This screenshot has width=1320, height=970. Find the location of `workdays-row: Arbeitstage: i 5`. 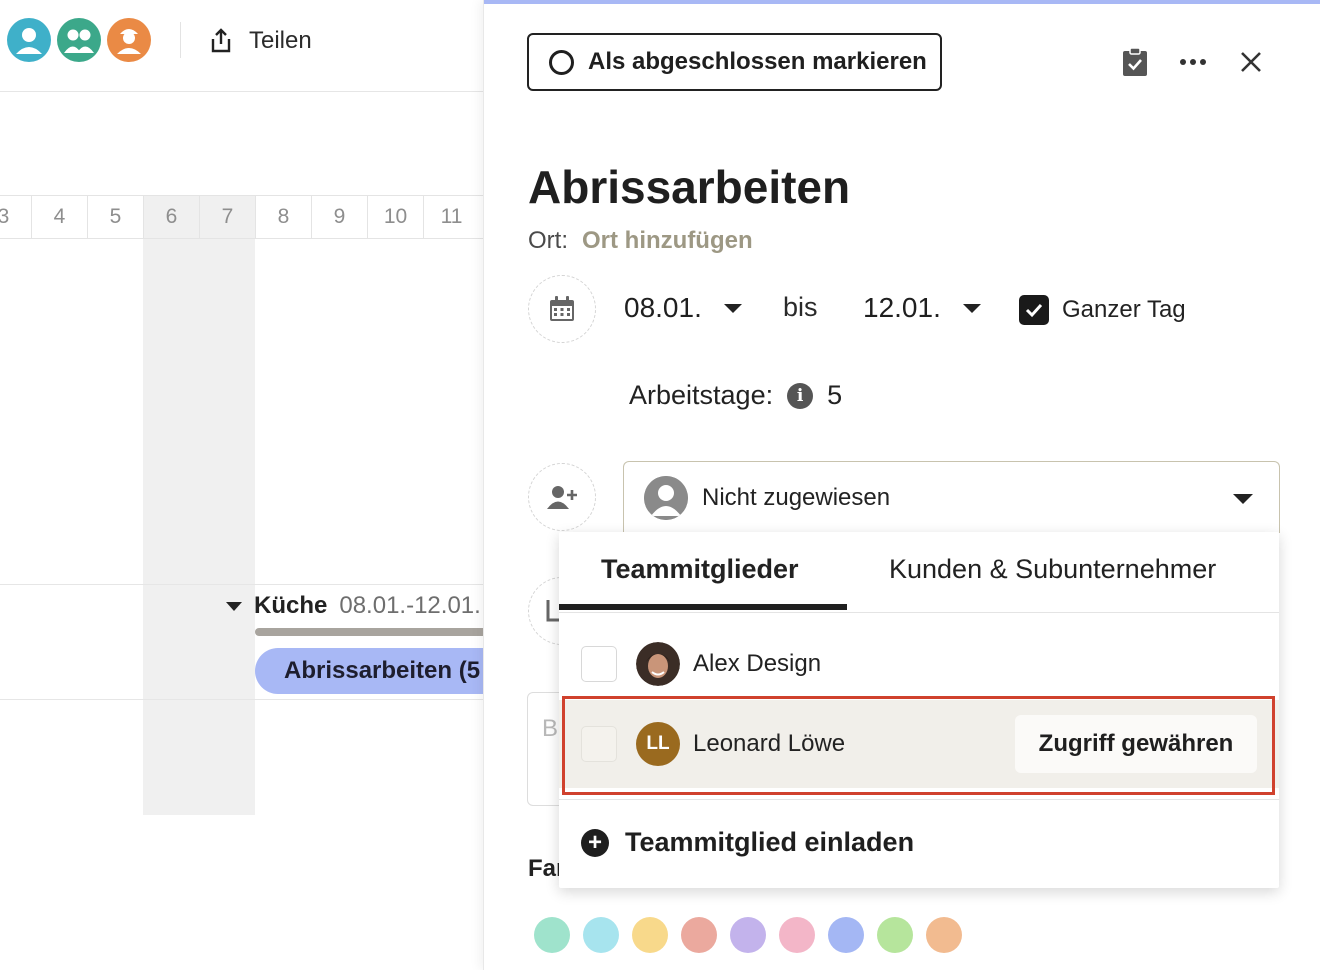

workdays-row: Arbeitstage: i 5 is located at coordinates (735, 395).